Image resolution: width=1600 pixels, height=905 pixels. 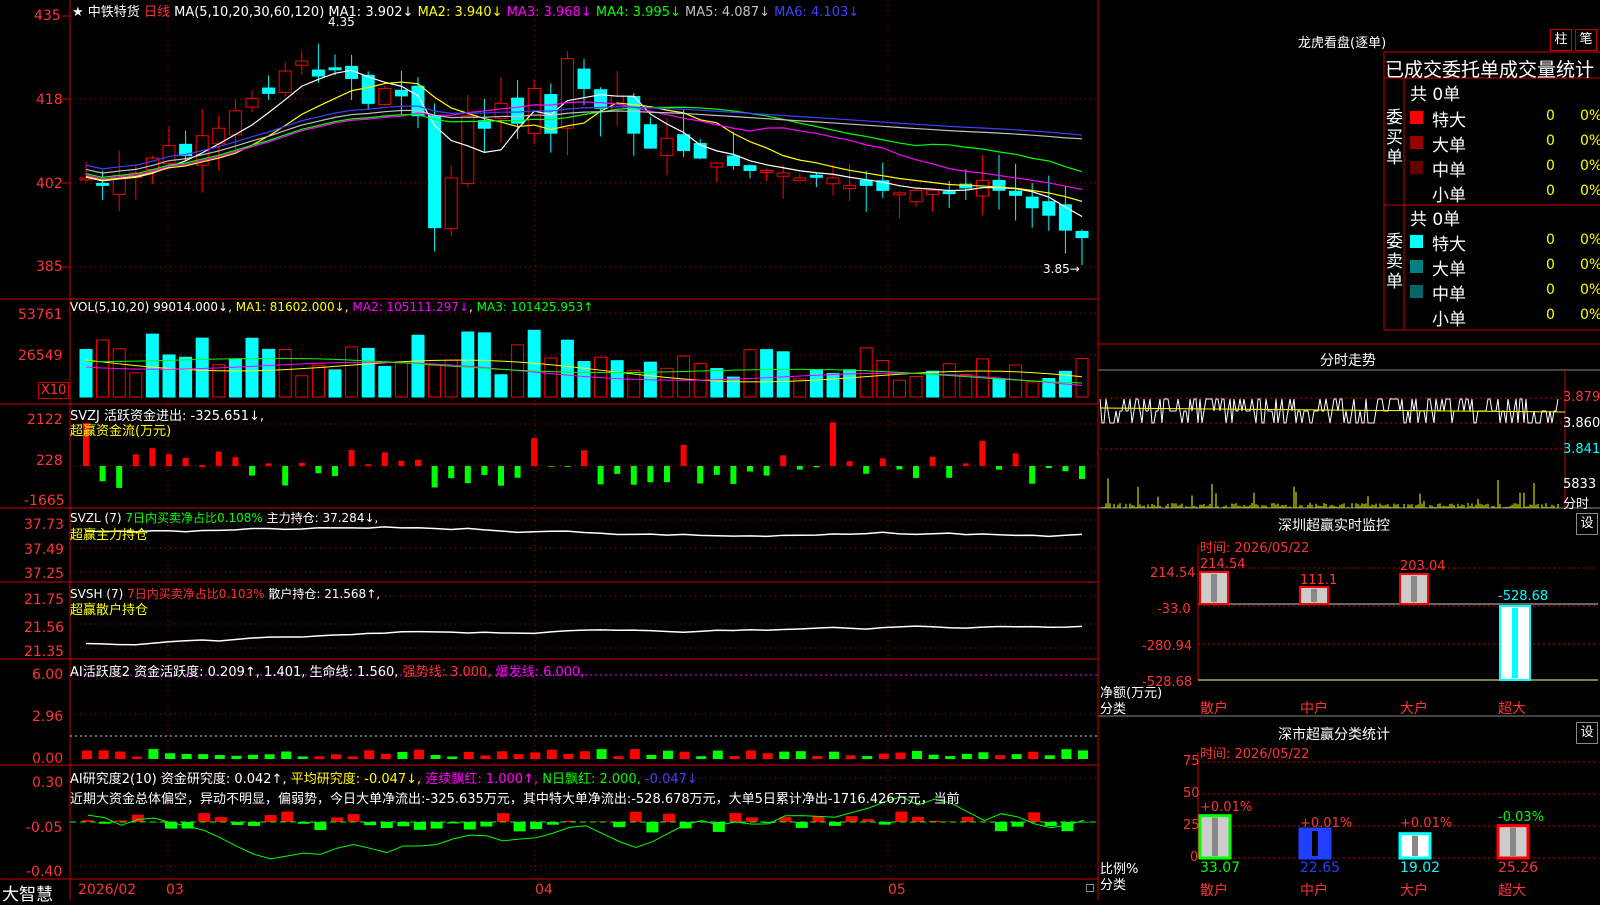 What do you see at coordinates (1214, 890) in the screenshot?
I see `class-category-label: 散户` at bounding box center [1214, 890].